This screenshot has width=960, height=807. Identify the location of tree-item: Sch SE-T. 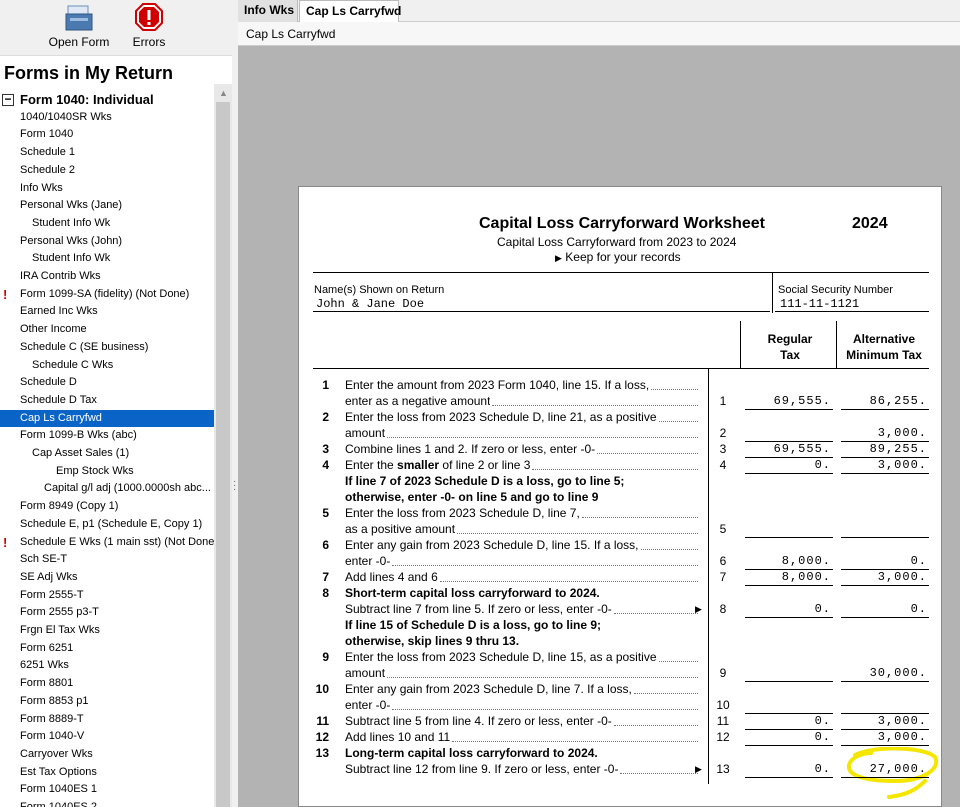
(107, 560).